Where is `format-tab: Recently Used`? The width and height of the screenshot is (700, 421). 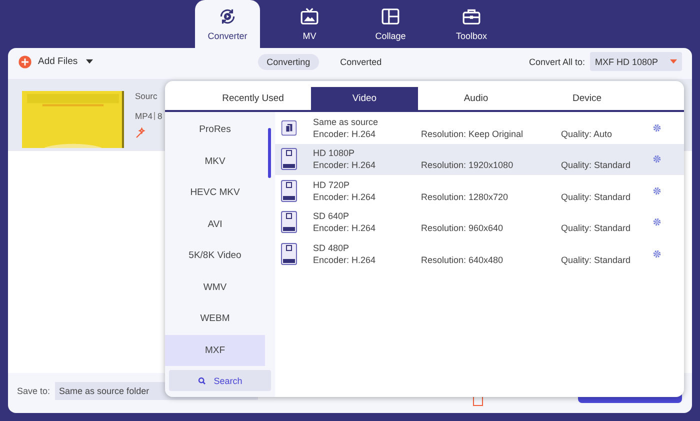 format-tab: Recently Used is located at coordinates (253, 98).